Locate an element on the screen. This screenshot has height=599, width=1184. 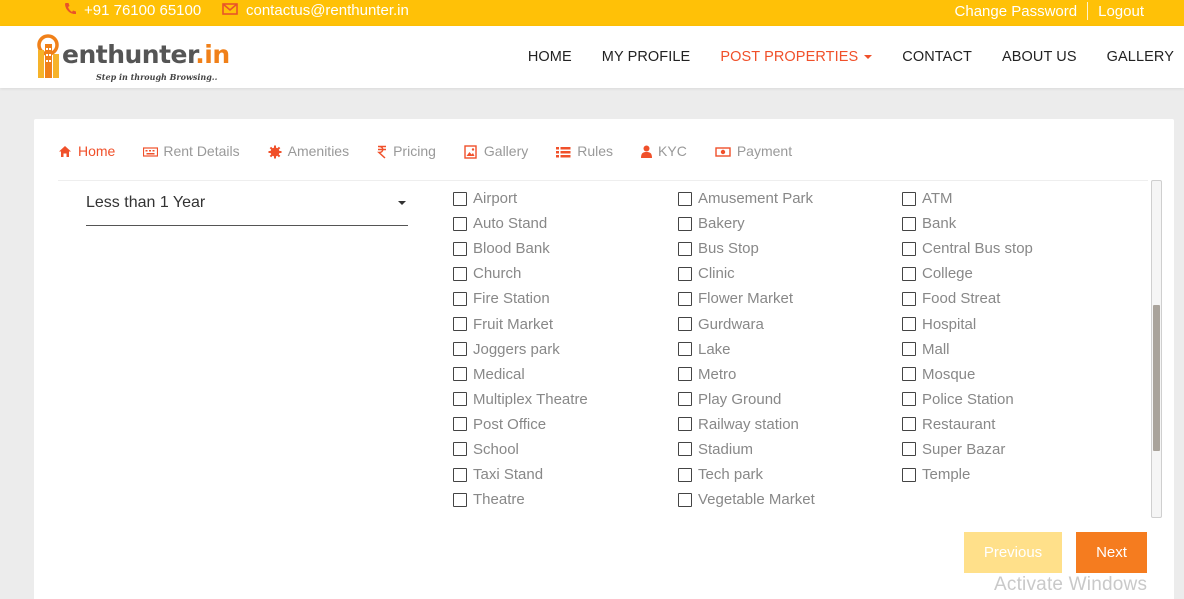
amenity-item: Stadium is located at coordinates (746, 449).